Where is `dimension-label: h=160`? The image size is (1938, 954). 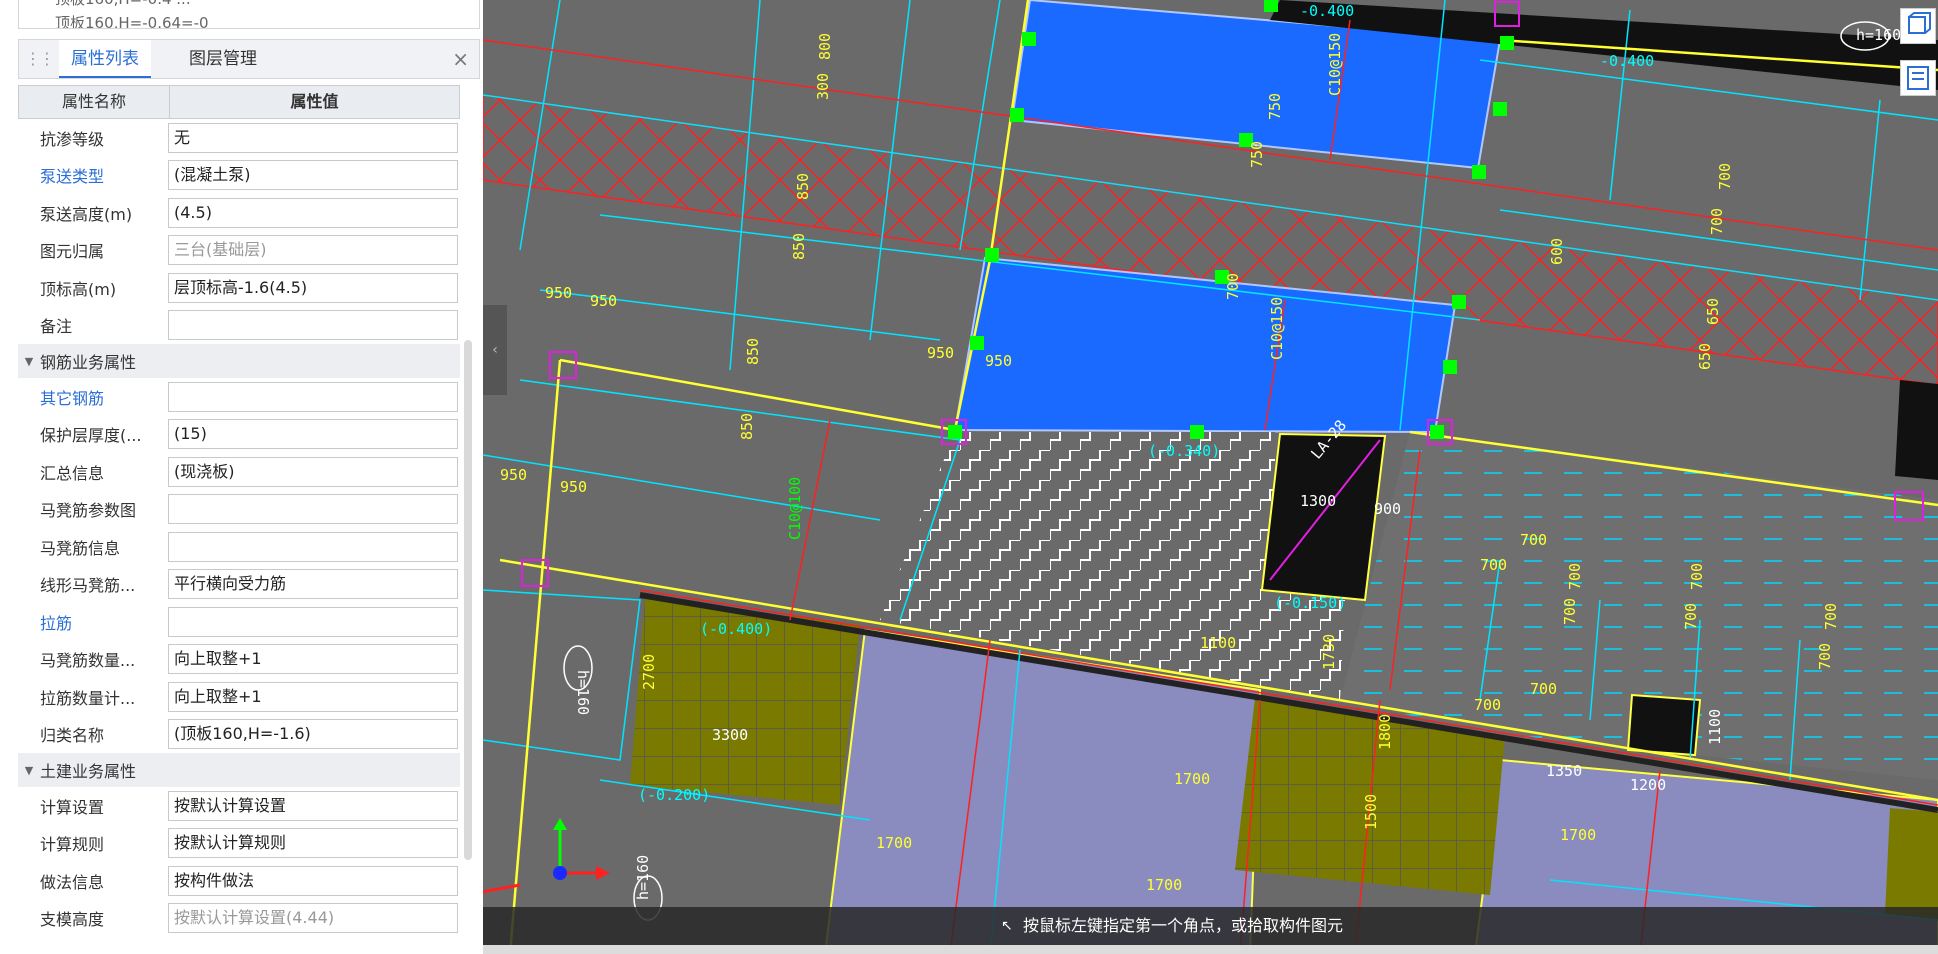
dimension-label: h=160 is located at coordinates (1878, 35).